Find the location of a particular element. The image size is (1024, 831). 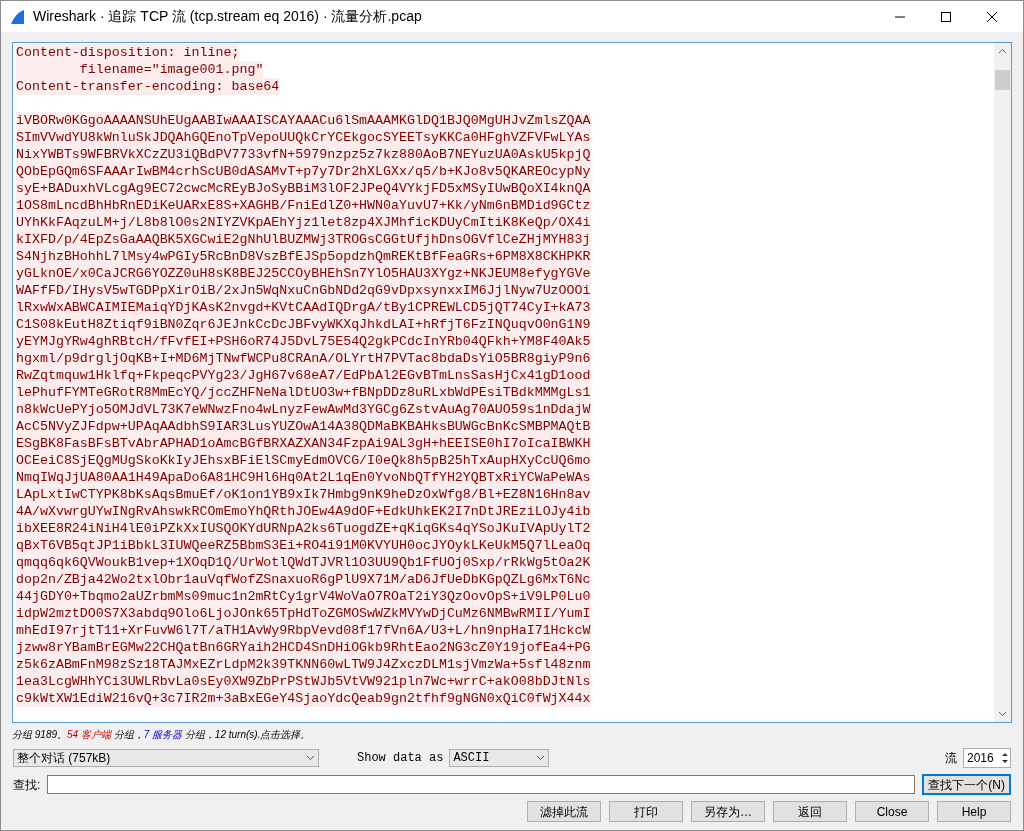

filter-out-button: 滤掉此流 is located at coordinates (564, 811).